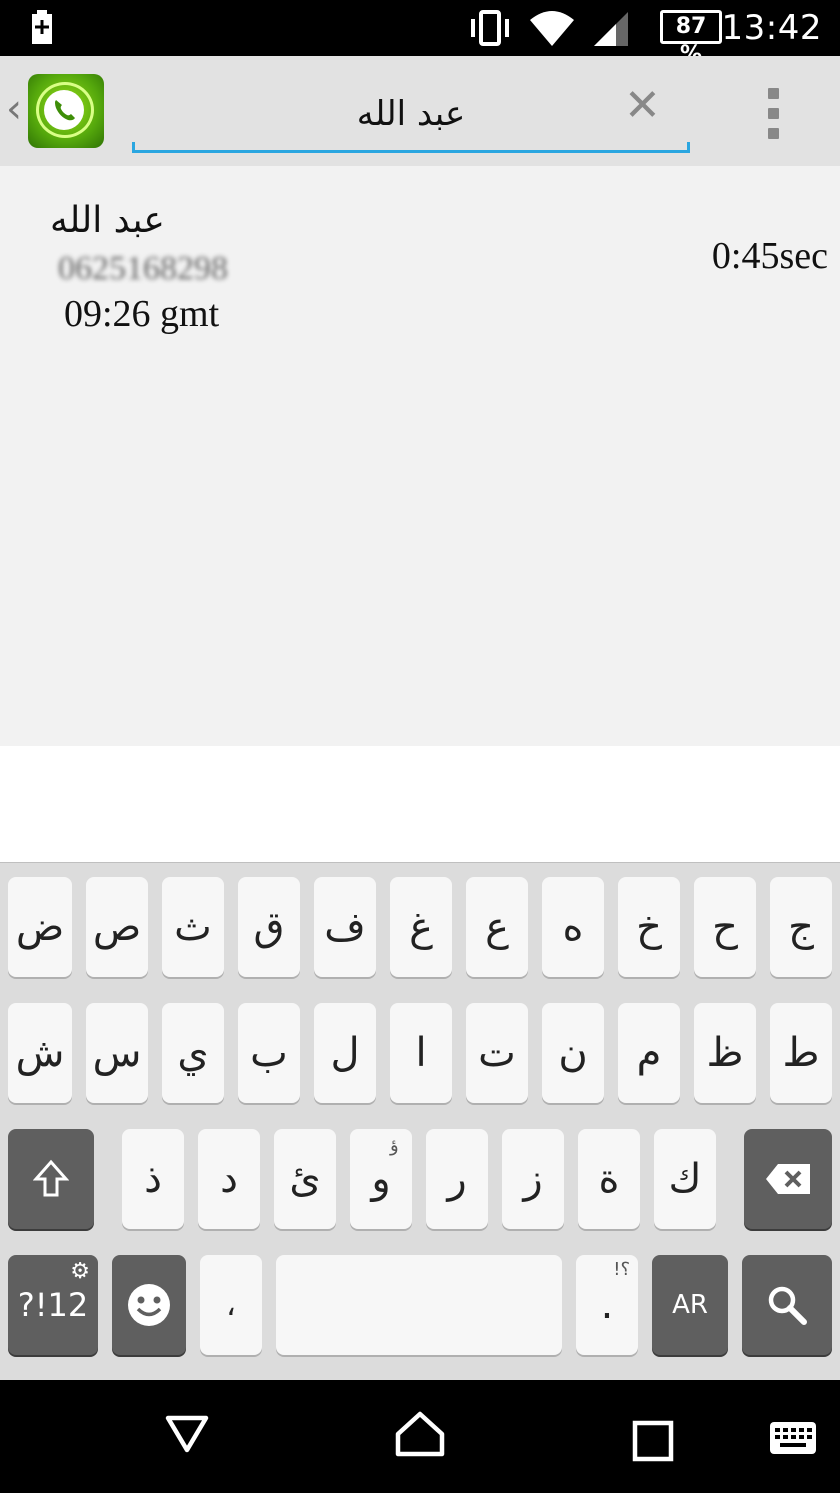 This screenshot has width=840, height=1493. I want to click on symbols-key: ⚙ ?!12, so click(53, 1305).